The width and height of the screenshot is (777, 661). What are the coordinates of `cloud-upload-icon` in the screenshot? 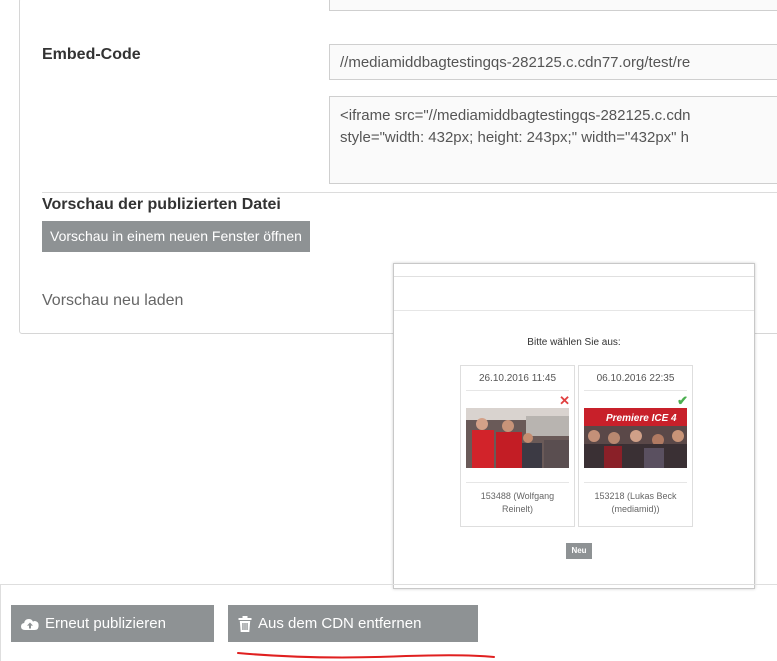 It's located at (30, 624).